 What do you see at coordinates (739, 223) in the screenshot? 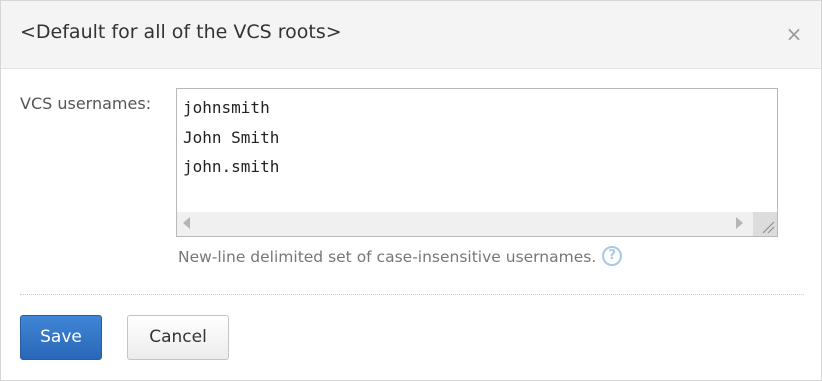
I see `scroll-right-arrow-icon` at bounding box center [739, 223].